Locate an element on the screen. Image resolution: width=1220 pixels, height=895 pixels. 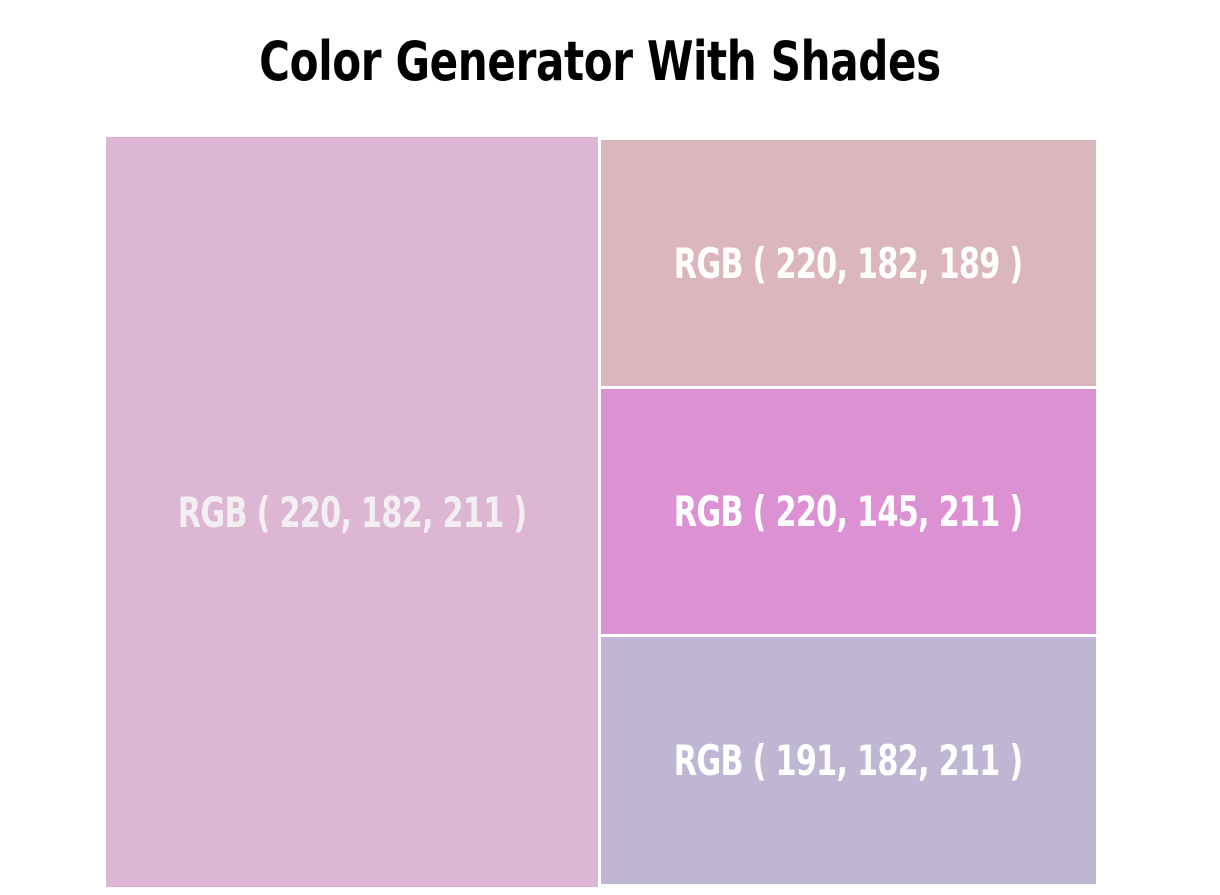
shade-label-3: RGB ( 191, 182, 211 ) is located at coordinates (848, 760).